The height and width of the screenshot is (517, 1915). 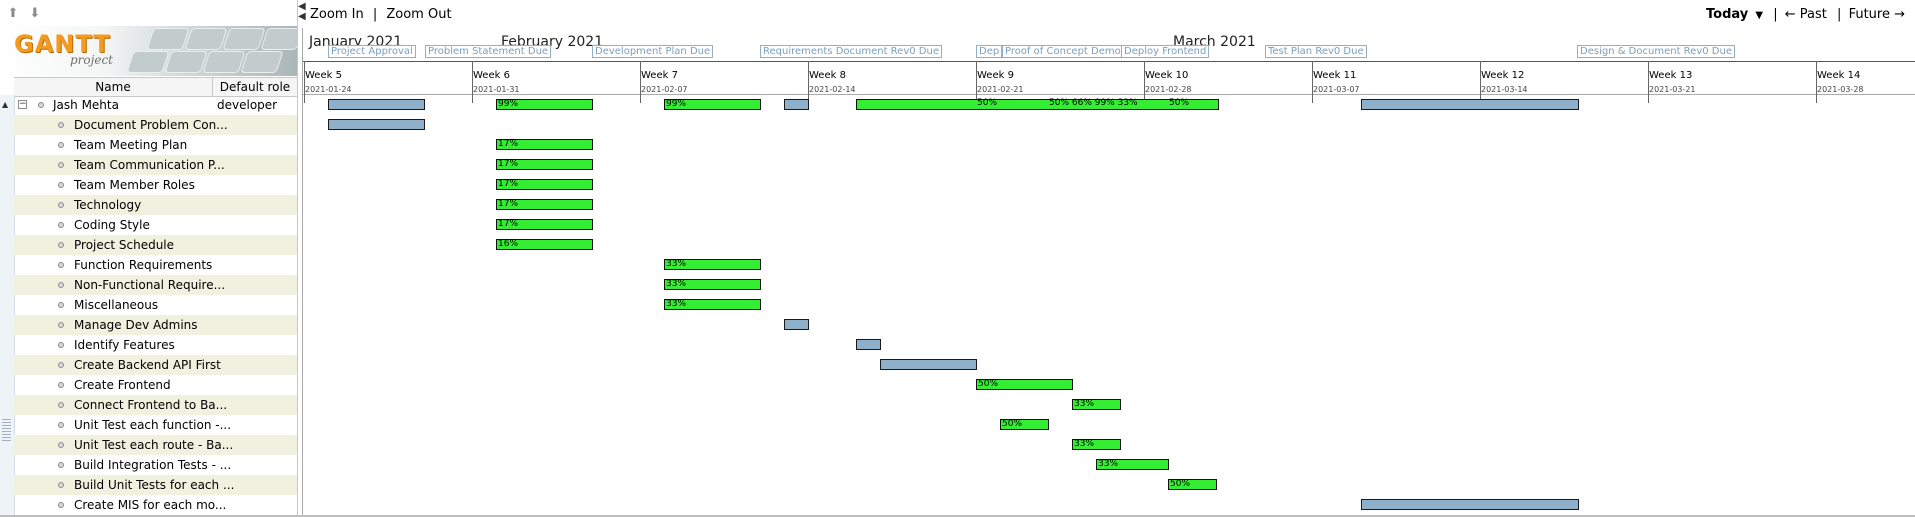 What do you see at coordinates (6, 429) in the screenshot?
I see `resize-handle` at bounding box center [6, 429].